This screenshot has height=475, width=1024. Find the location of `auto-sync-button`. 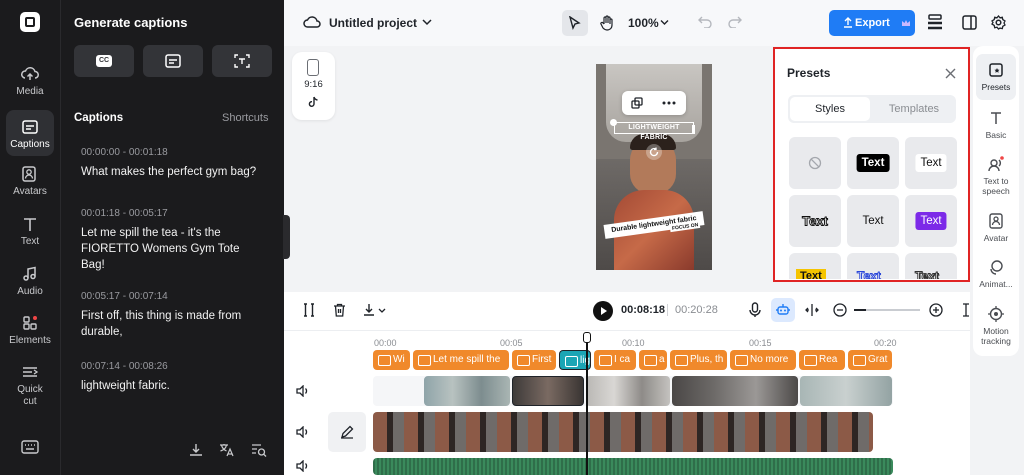

auto-sync-button is located at coordinates (783, 310).